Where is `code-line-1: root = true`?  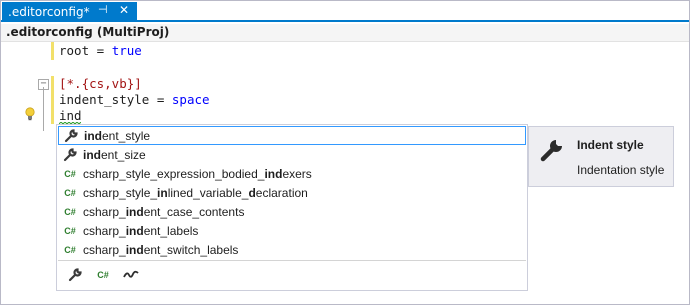 code-line-1: root = true is located at coordinates (100, 51).